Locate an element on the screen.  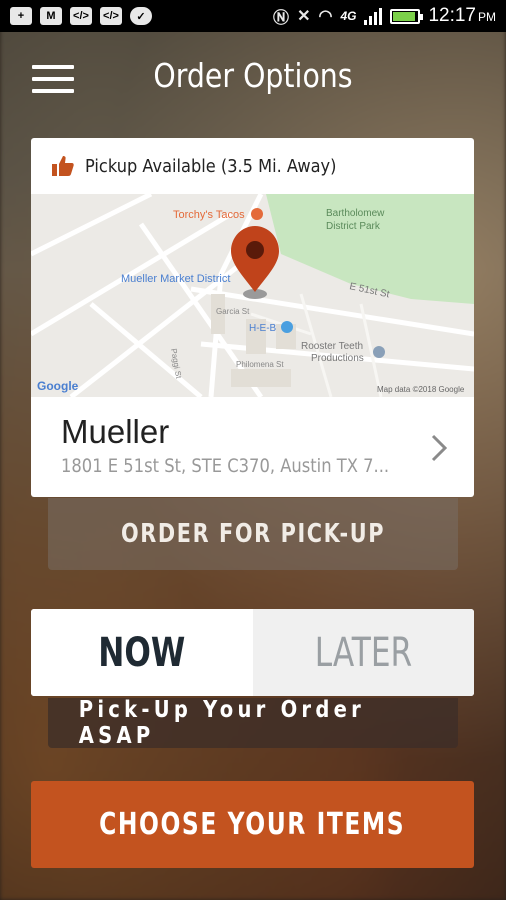
wifi-icon: ◠ is located at coordinates (325, 16).